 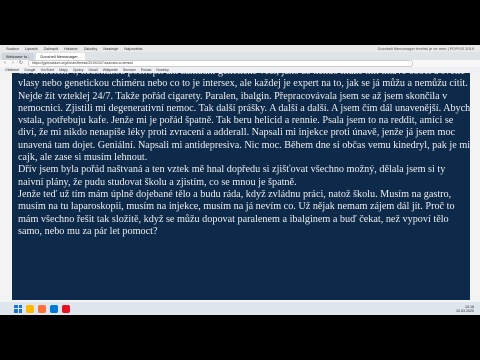 I want to click on menu-item-edit: Upravit, so click(x=31, y=48).